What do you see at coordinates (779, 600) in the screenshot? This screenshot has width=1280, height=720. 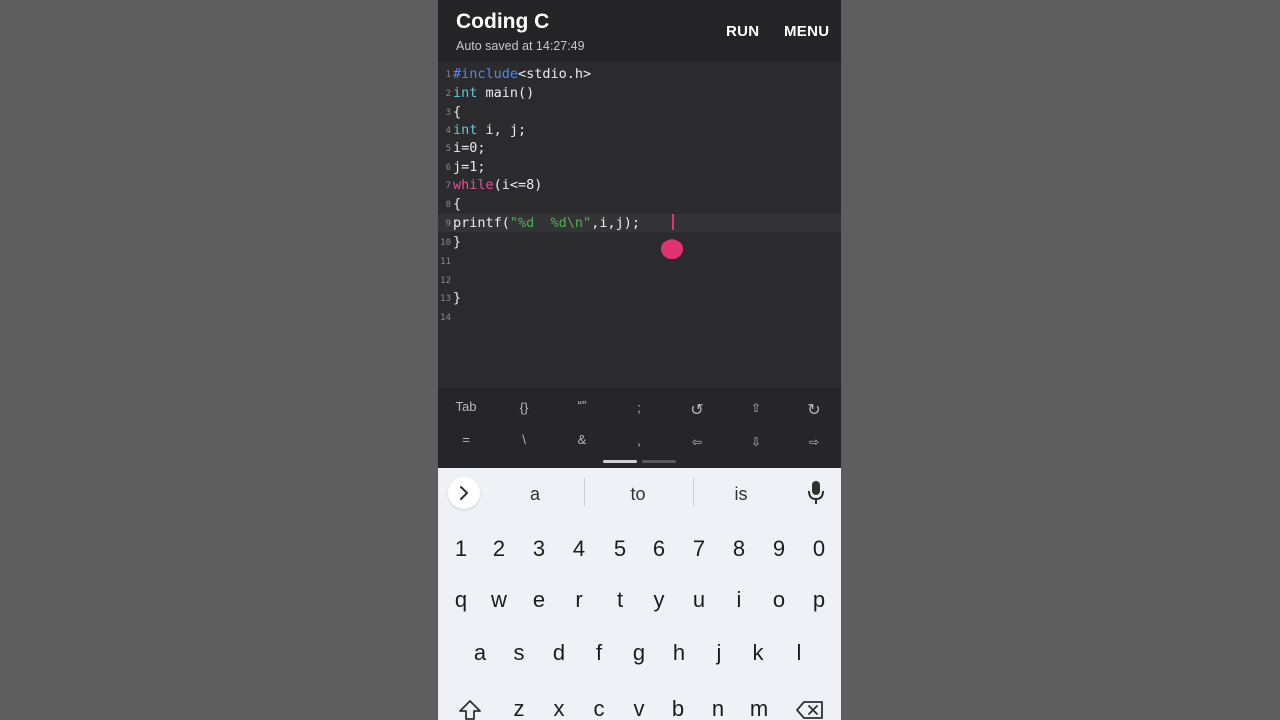 I see `key: o` at bounding box center [779, 600].